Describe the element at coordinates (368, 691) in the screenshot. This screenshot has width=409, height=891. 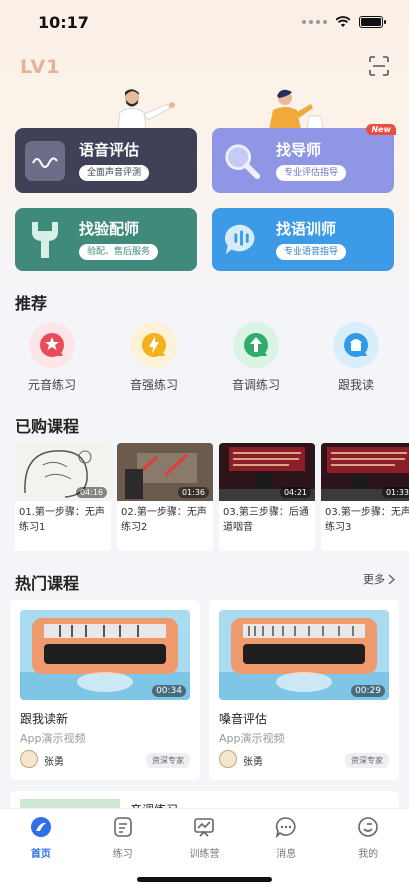
I see `hot-course-duration: 00:29` at that location.